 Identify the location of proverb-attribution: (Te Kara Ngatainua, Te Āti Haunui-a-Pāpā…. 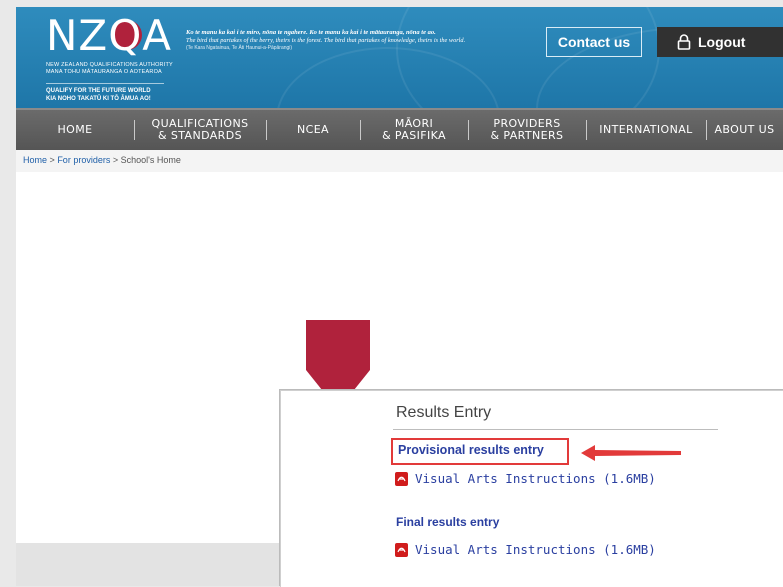
(239, 48).